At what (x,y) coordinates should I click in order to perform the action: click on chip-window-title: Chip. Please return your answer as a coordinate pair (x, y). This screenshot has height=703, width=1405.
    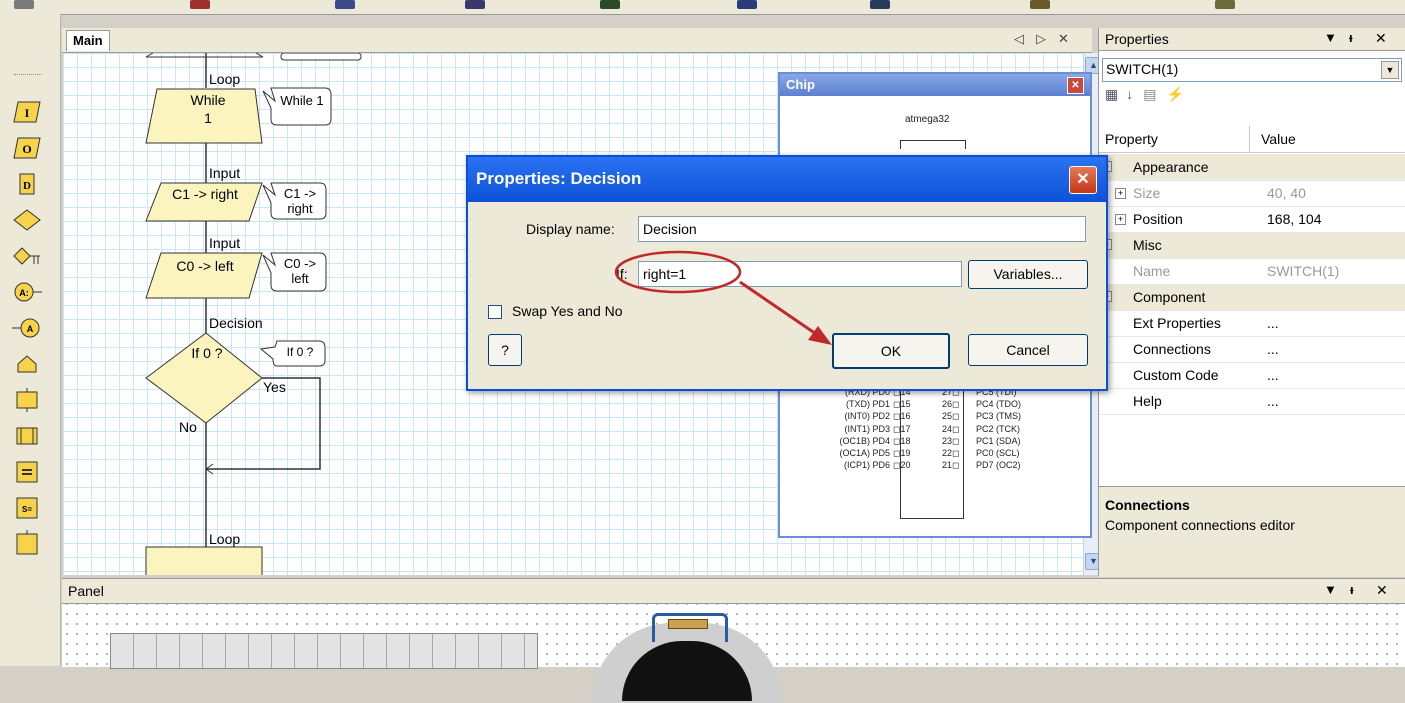
    Looking at the image, I should click on (800, 84).